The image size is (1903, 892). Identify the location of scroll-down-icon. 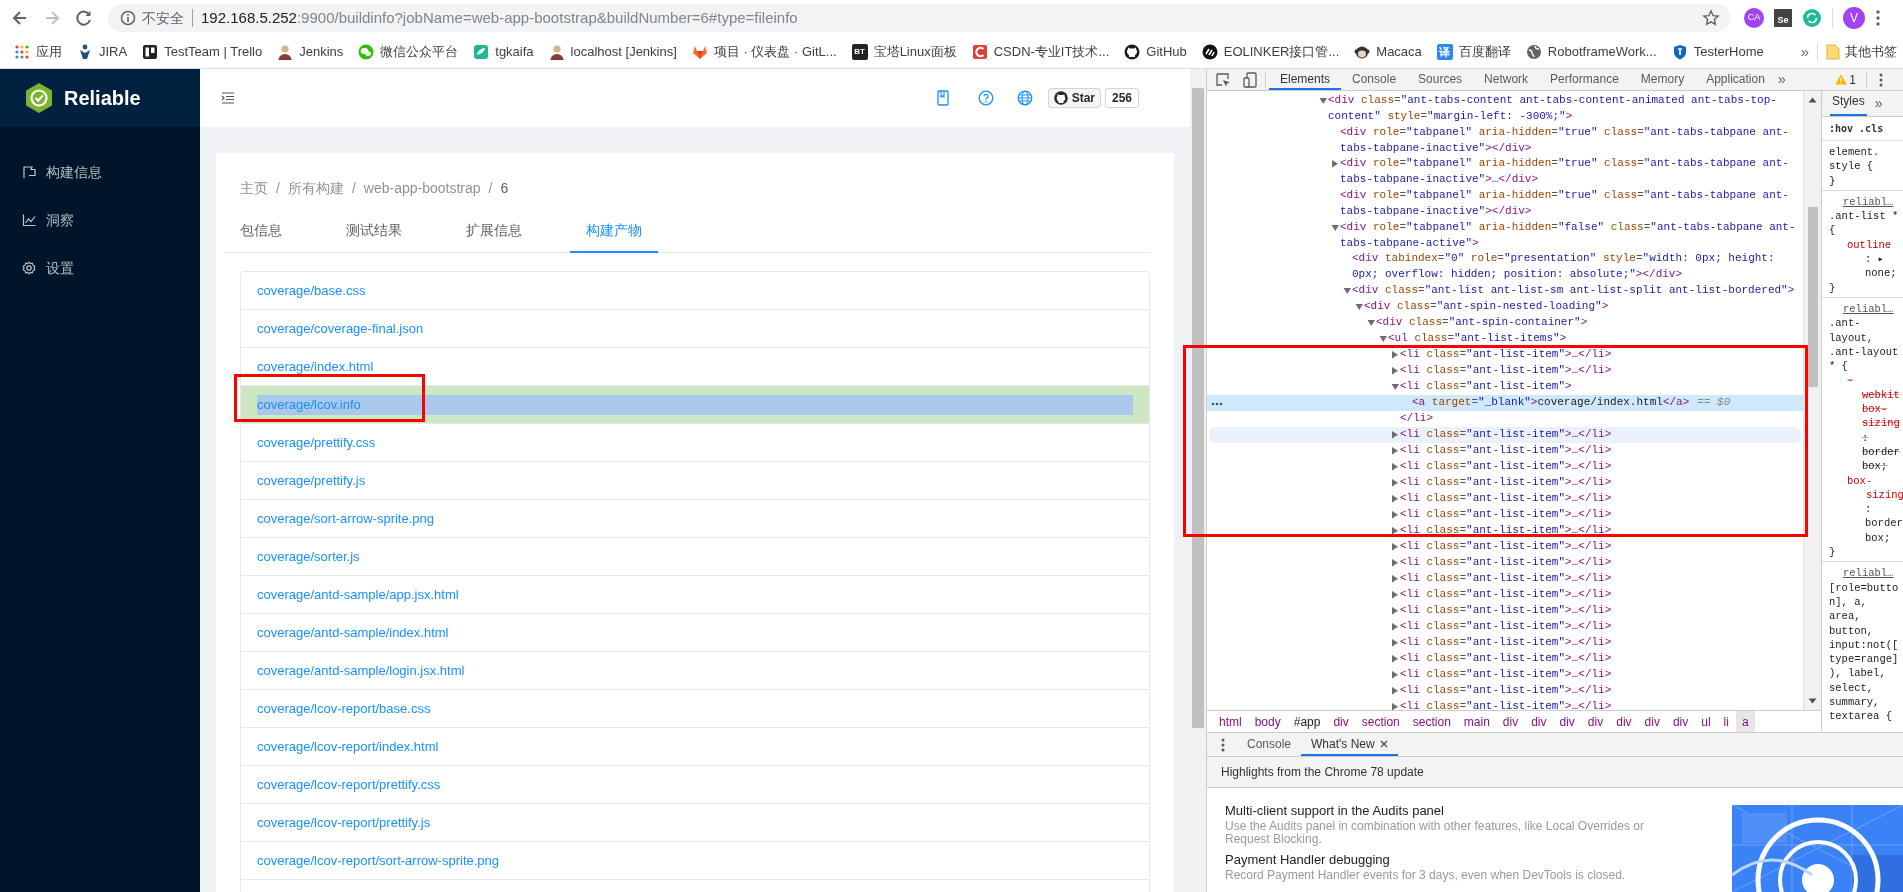
(1812, 701).